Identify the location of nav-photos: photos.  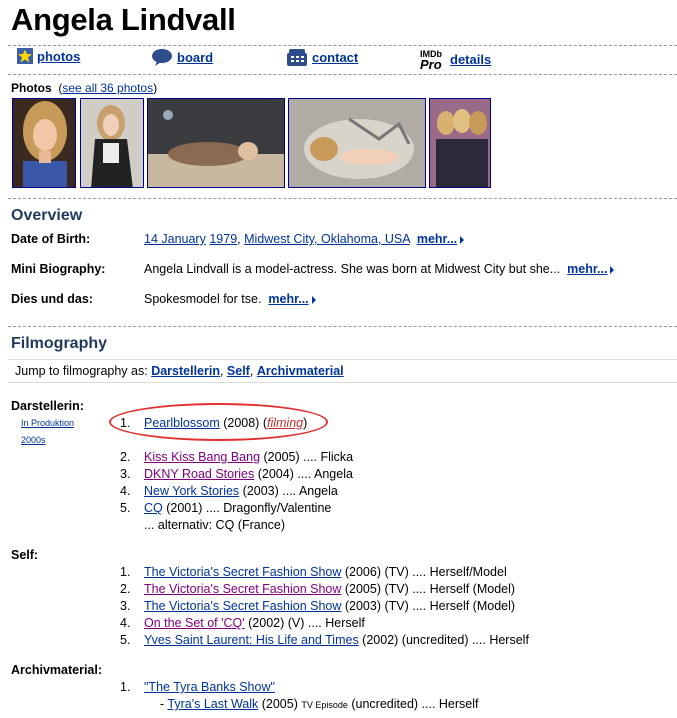
(48, 56).